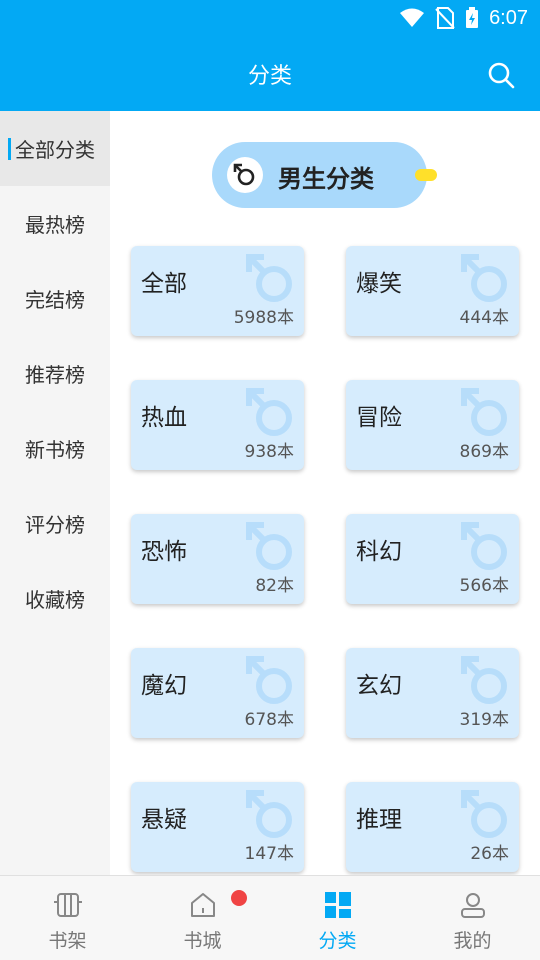  I want to click on category-card-magic: 魔幻 678本, so click(217, 693).